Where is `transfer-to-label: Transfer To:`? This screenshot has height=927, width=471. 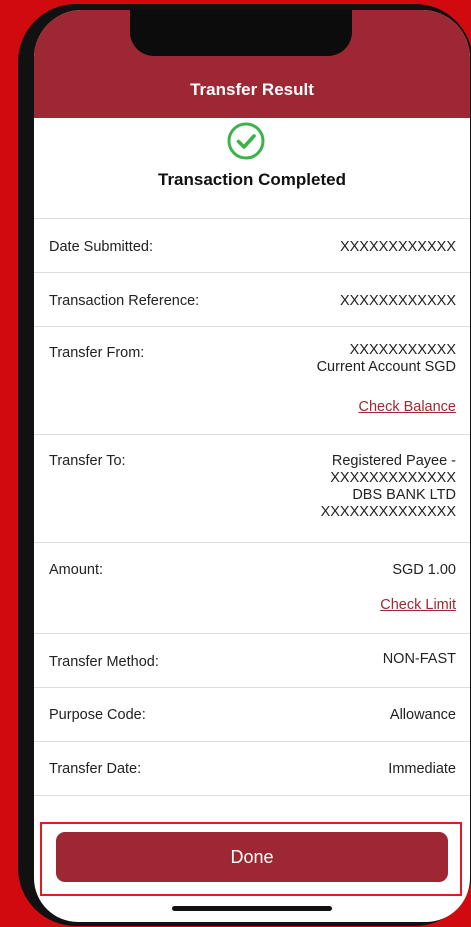 transfer-to-label: Transfer To: is located at coordinates (87, 461).